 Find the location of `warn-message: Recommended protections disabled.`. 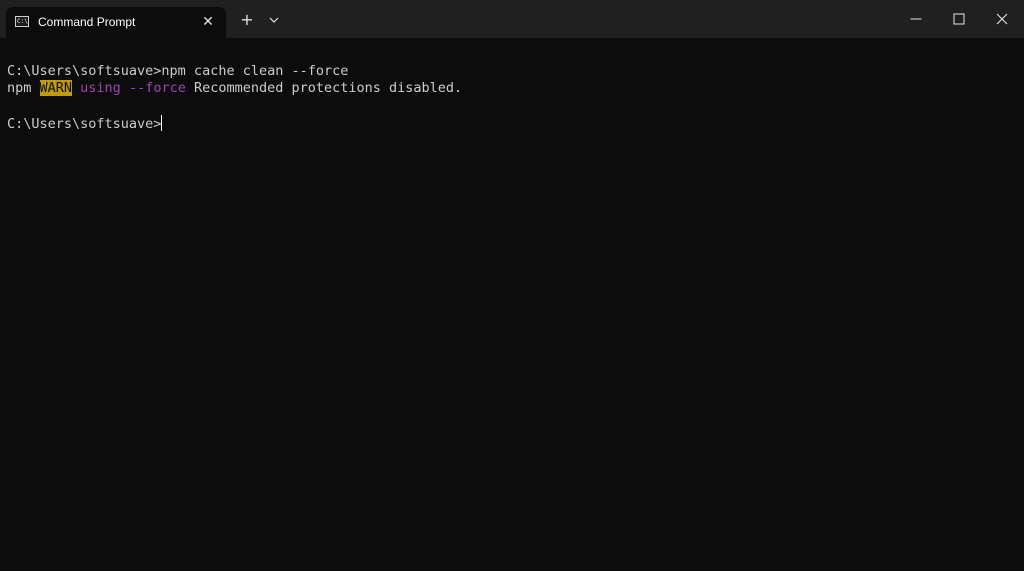

warn-message: Recommended protections disabled. is located at coordinates (324, 88).